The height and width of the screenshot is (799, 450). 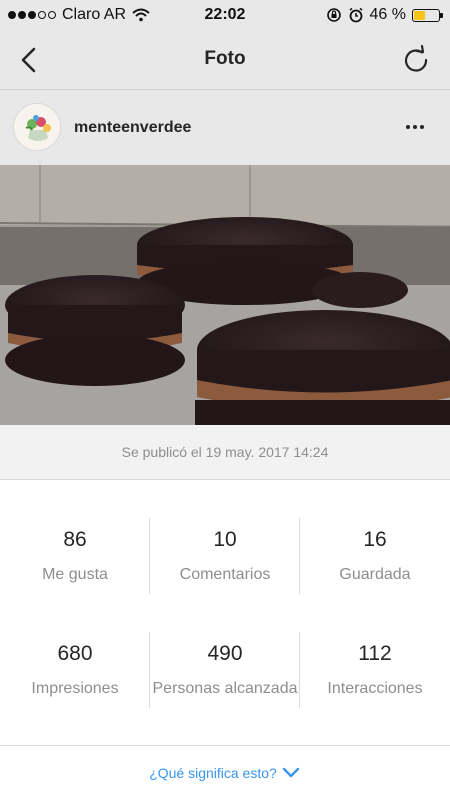 I want to click on stat-label: Interacciones, so click(x=375, y=688).